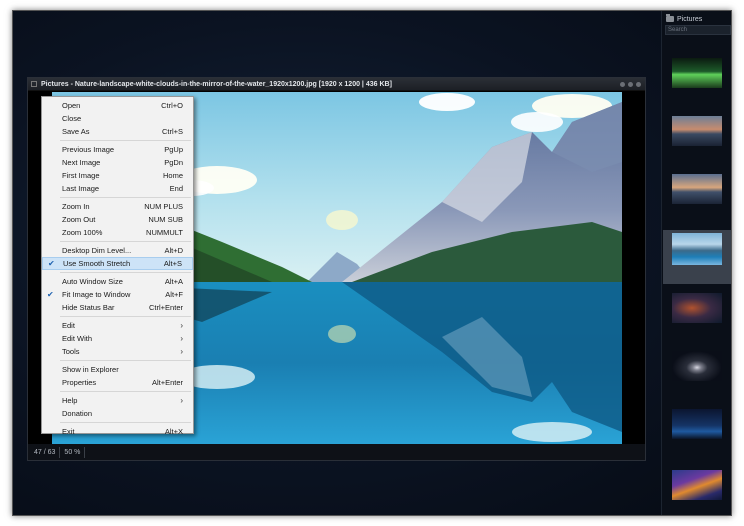  Describe the element at coordinates (117, 413) in the screenshot. I see `menu-item-donation: Donation` at that location.